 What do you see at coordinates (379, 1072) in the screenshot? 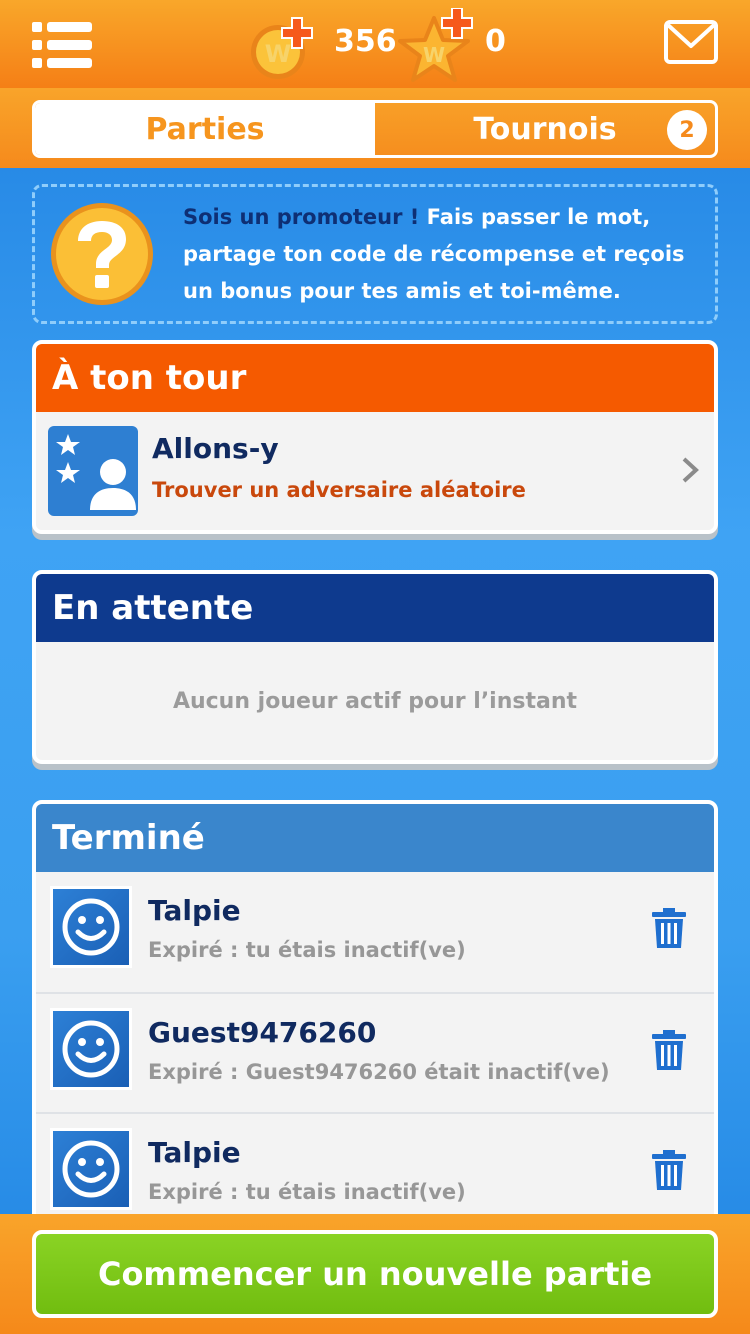
I see `game-status: Expiré : Guest9476260 était inactif(ve)` at bounding box center [379, 1072].